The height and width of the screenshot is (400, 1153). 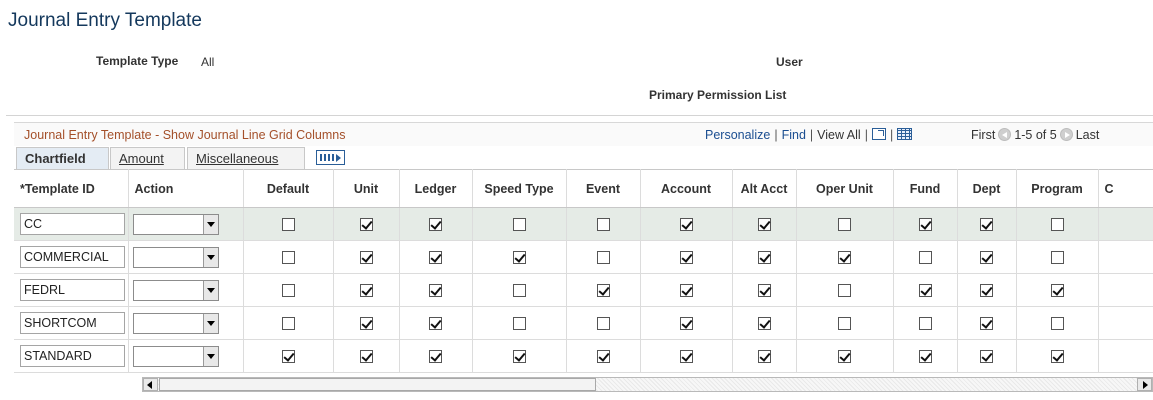 What do you see at coordinates (764, 188) in the screenshot?
I see `col-header-alt-acct: Alt Acct` at bounding box center [764, 188].